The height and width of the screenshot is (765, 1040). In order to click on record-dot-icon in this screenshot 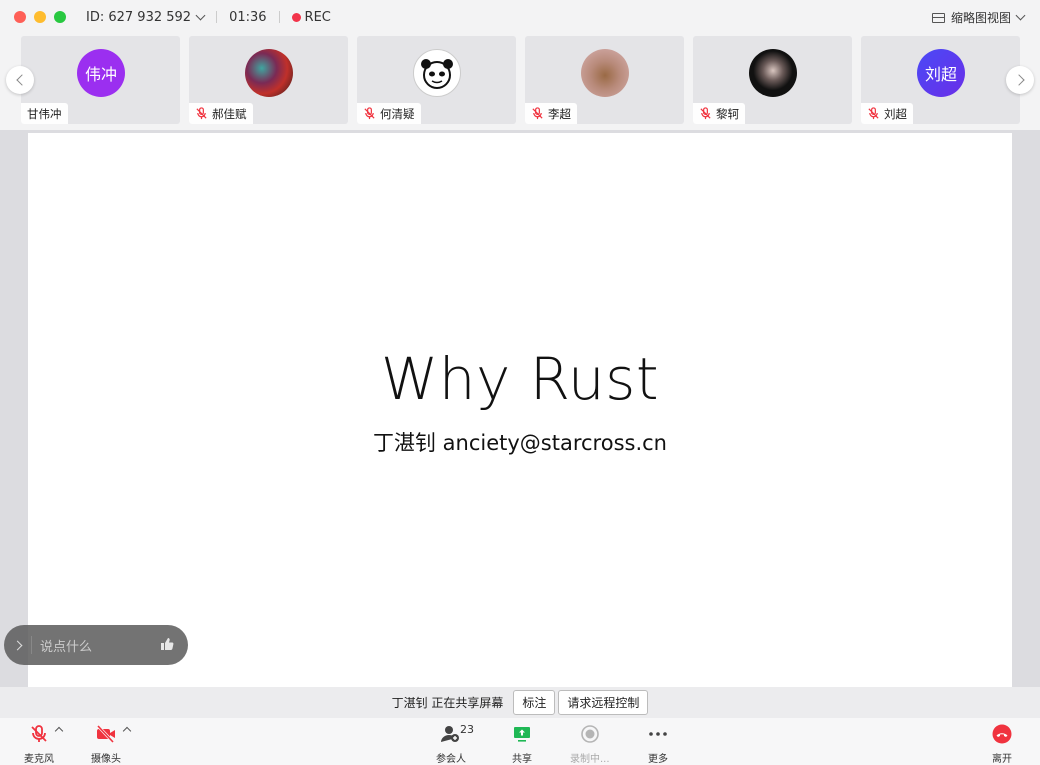, I will do `click(296, 17)`.